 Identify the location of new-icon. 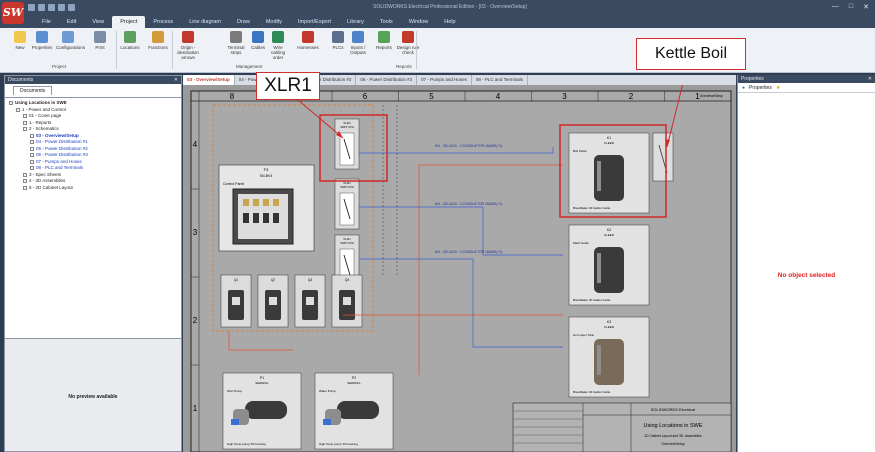
(20, 37).